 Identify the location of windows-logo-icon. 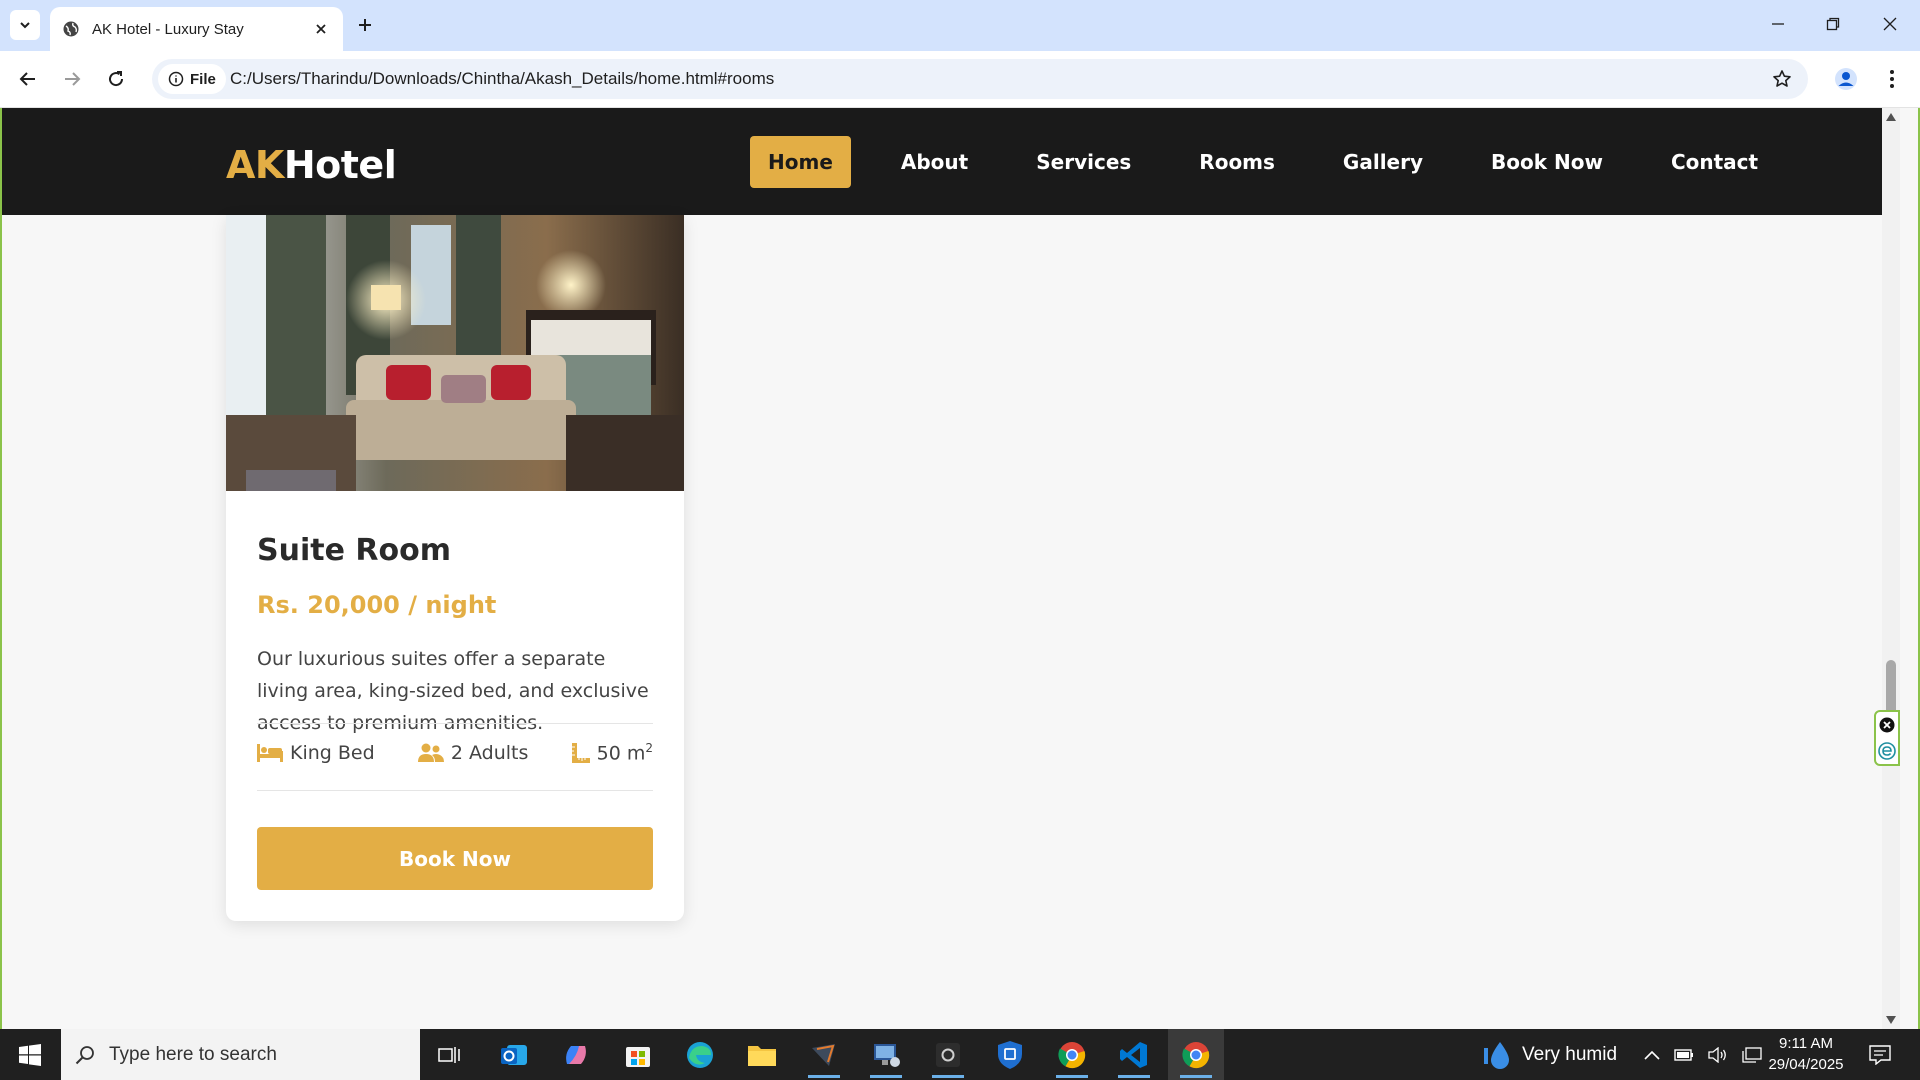
(30, 1054).